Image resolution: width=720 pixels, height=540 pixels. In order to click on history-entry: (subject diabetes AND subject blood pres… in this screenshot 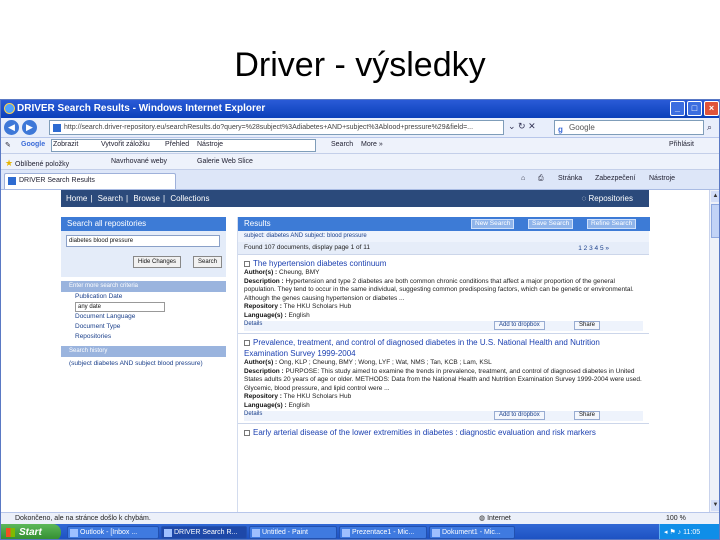, I will do `click(143, 363)`.